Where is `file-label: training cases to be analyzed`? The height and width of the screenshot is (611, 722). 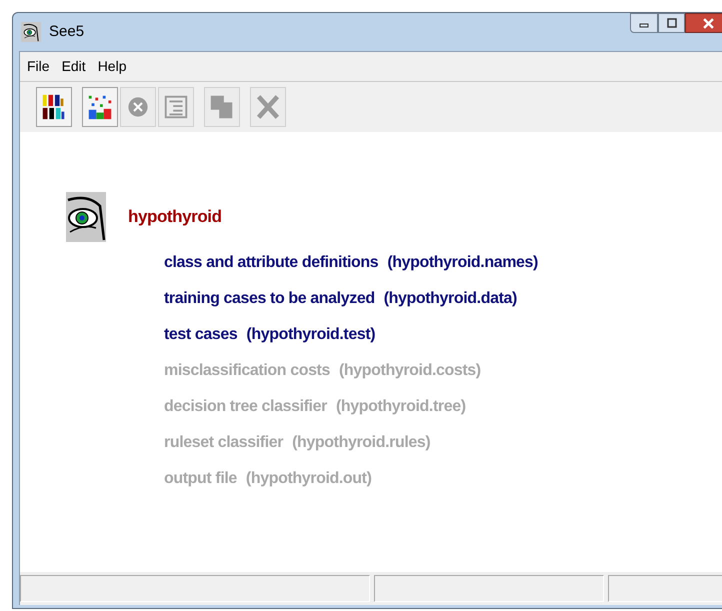
file-label: training cases to be analyzed is located at coordinates (269, 299).